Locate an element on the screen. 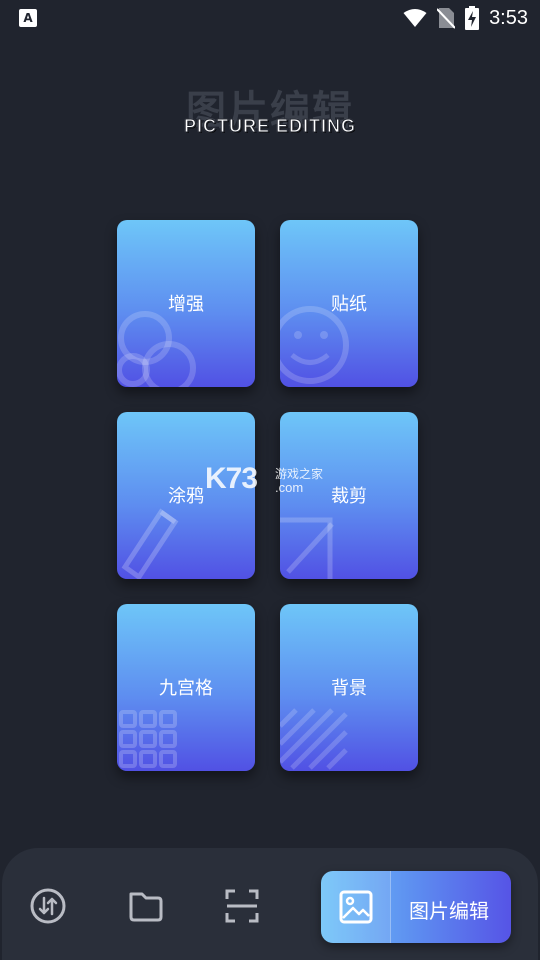  tool-background-label: 背景 is located at coordinates (349, 688).